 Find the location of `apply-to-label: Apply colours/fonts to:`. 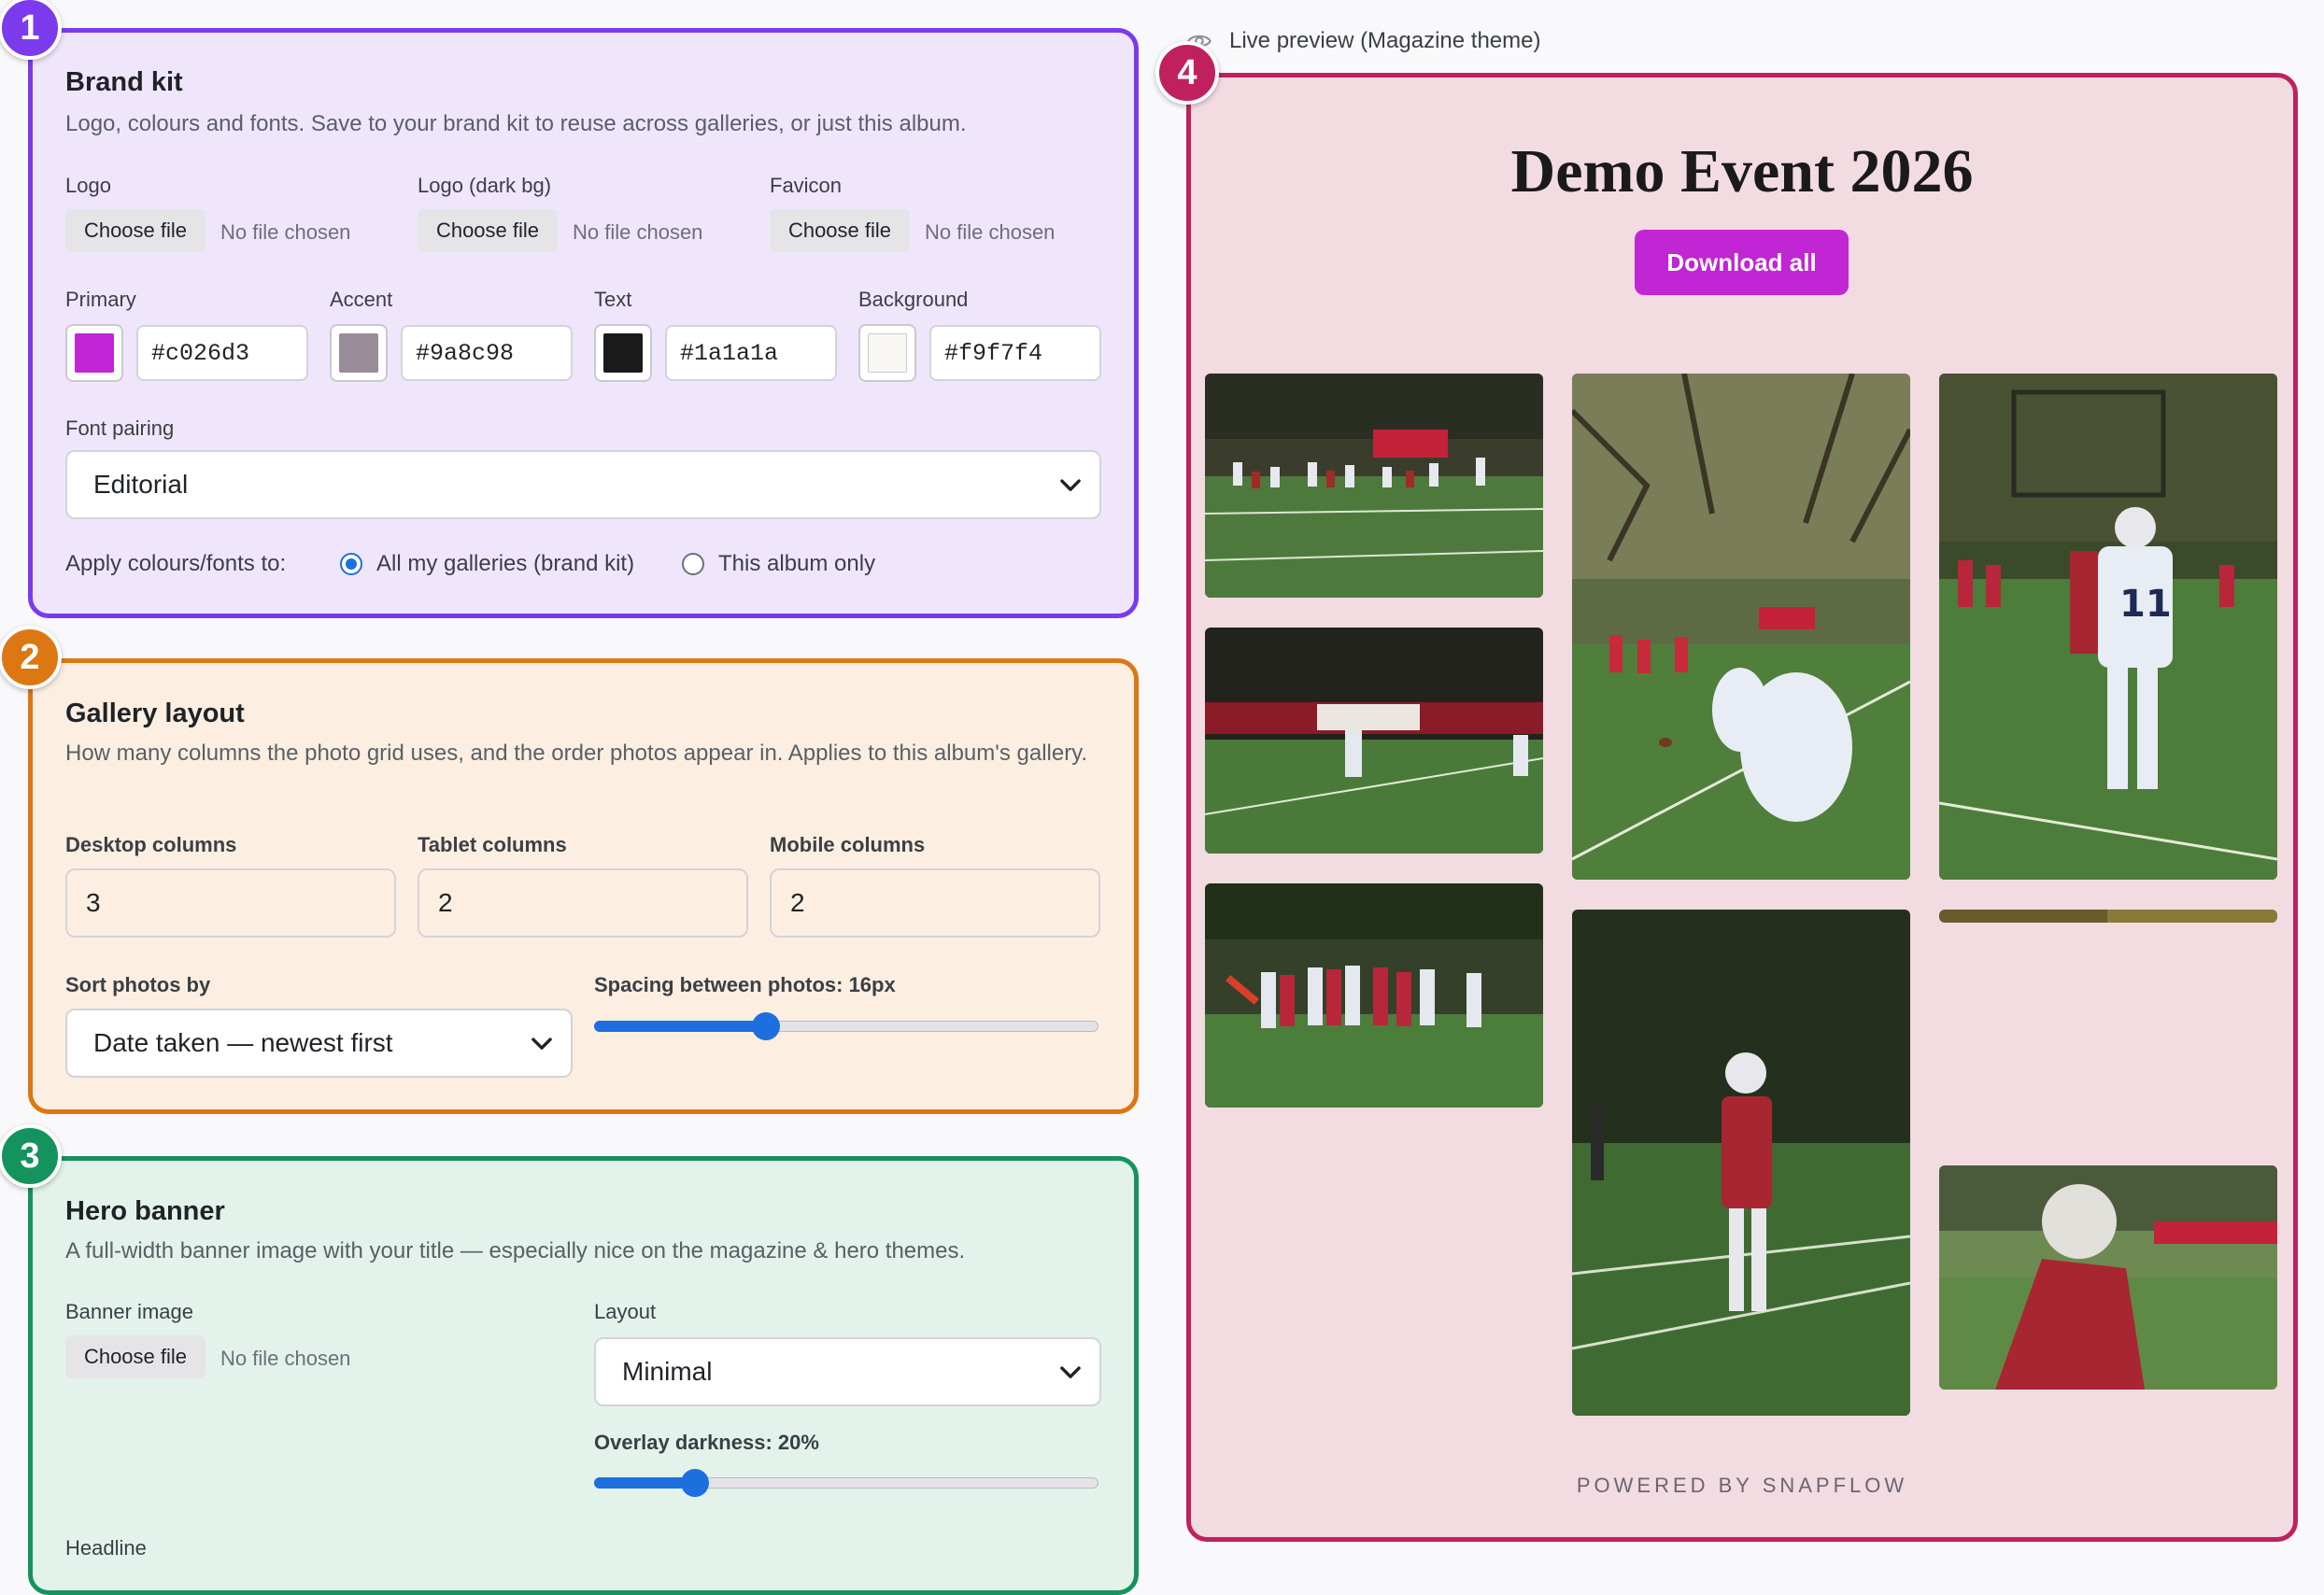

apply-to-label: Apply colours/fonts to: is located at coordinates (176, 563).